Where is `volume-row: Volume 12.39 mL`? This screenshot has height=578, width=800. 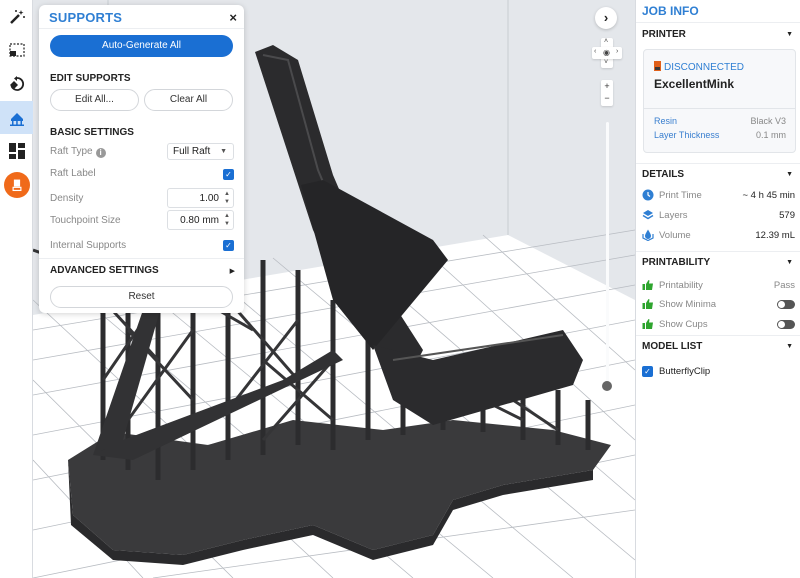
volume-row: Volume 12.39 mL is located at coordinates (718, 236).